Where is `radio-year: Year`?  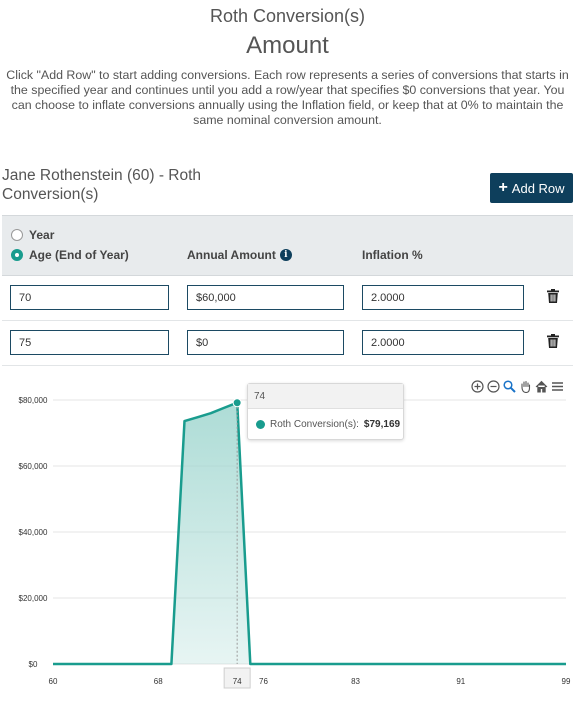
radio-year: Year is located at coordinates (32, 235).